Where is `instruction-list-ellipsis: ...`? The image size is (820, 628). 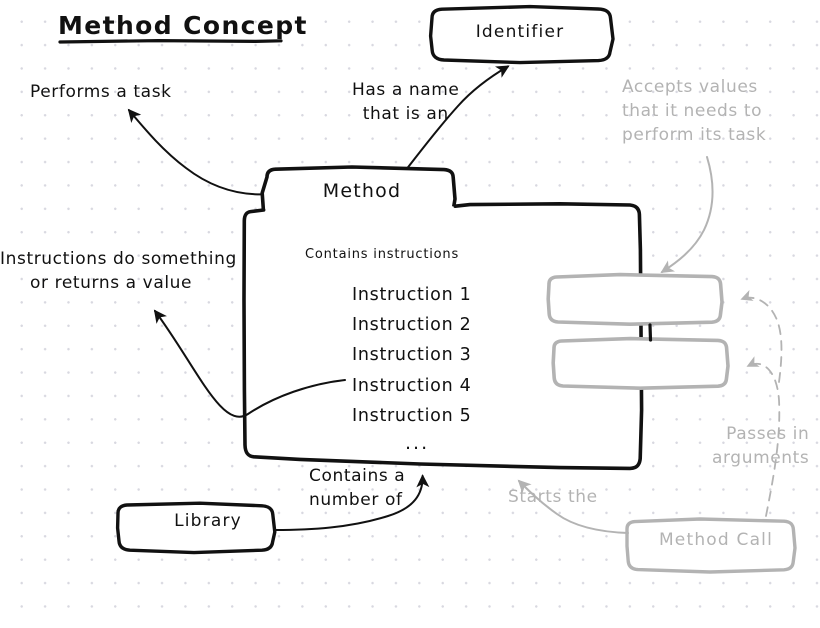
instruction-list-ellipsis: ... is located at coordinates (417, 443).